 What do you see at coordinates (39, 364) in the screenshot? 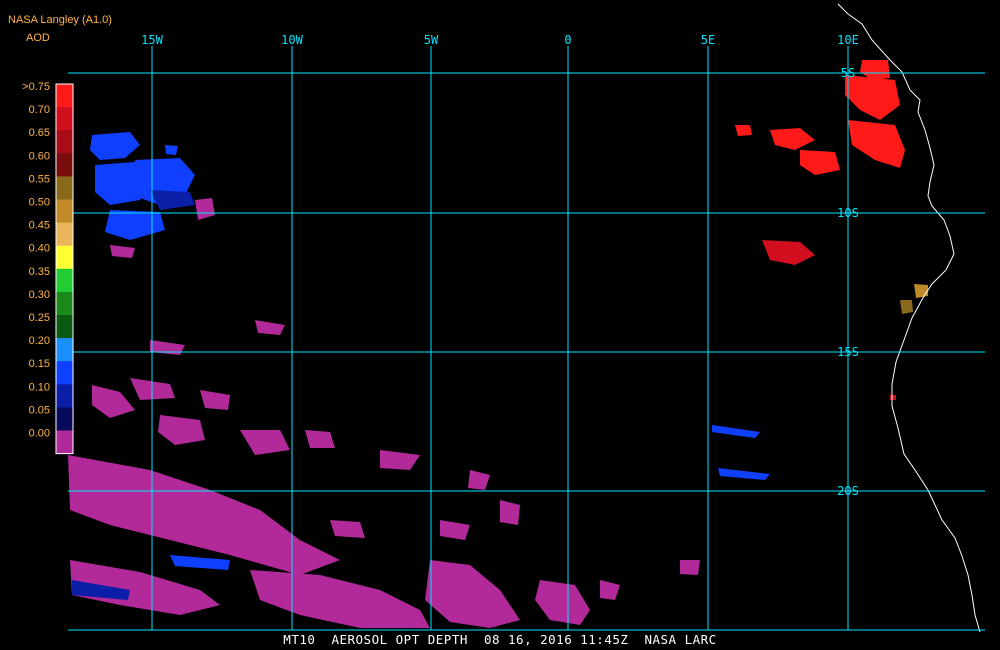
I see `legend-label: 0.15` at bounding box center [39, 364].